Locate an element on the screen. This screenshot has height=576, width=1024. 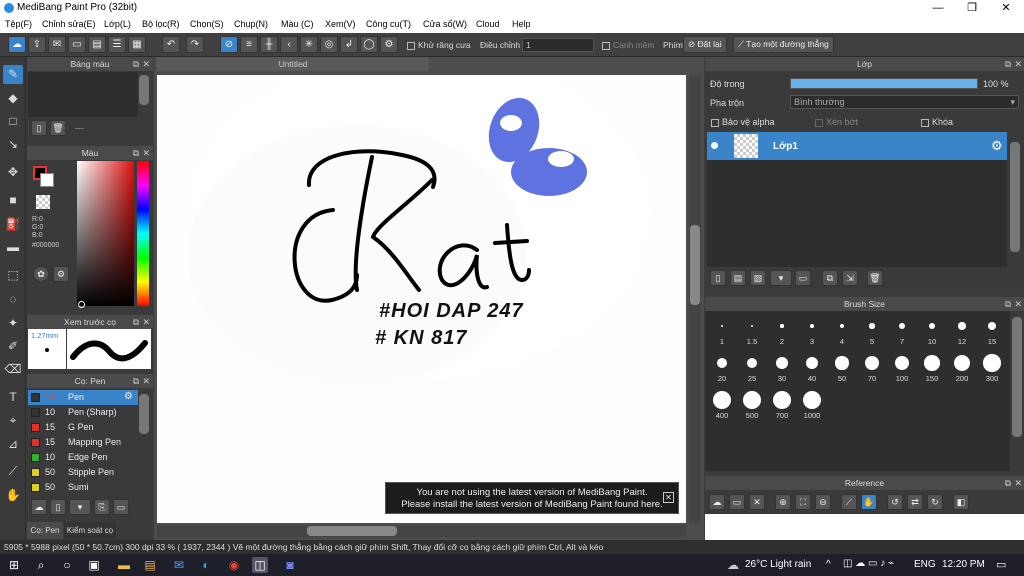
chat-icon: ▭ is located at coordinates (77, 44).